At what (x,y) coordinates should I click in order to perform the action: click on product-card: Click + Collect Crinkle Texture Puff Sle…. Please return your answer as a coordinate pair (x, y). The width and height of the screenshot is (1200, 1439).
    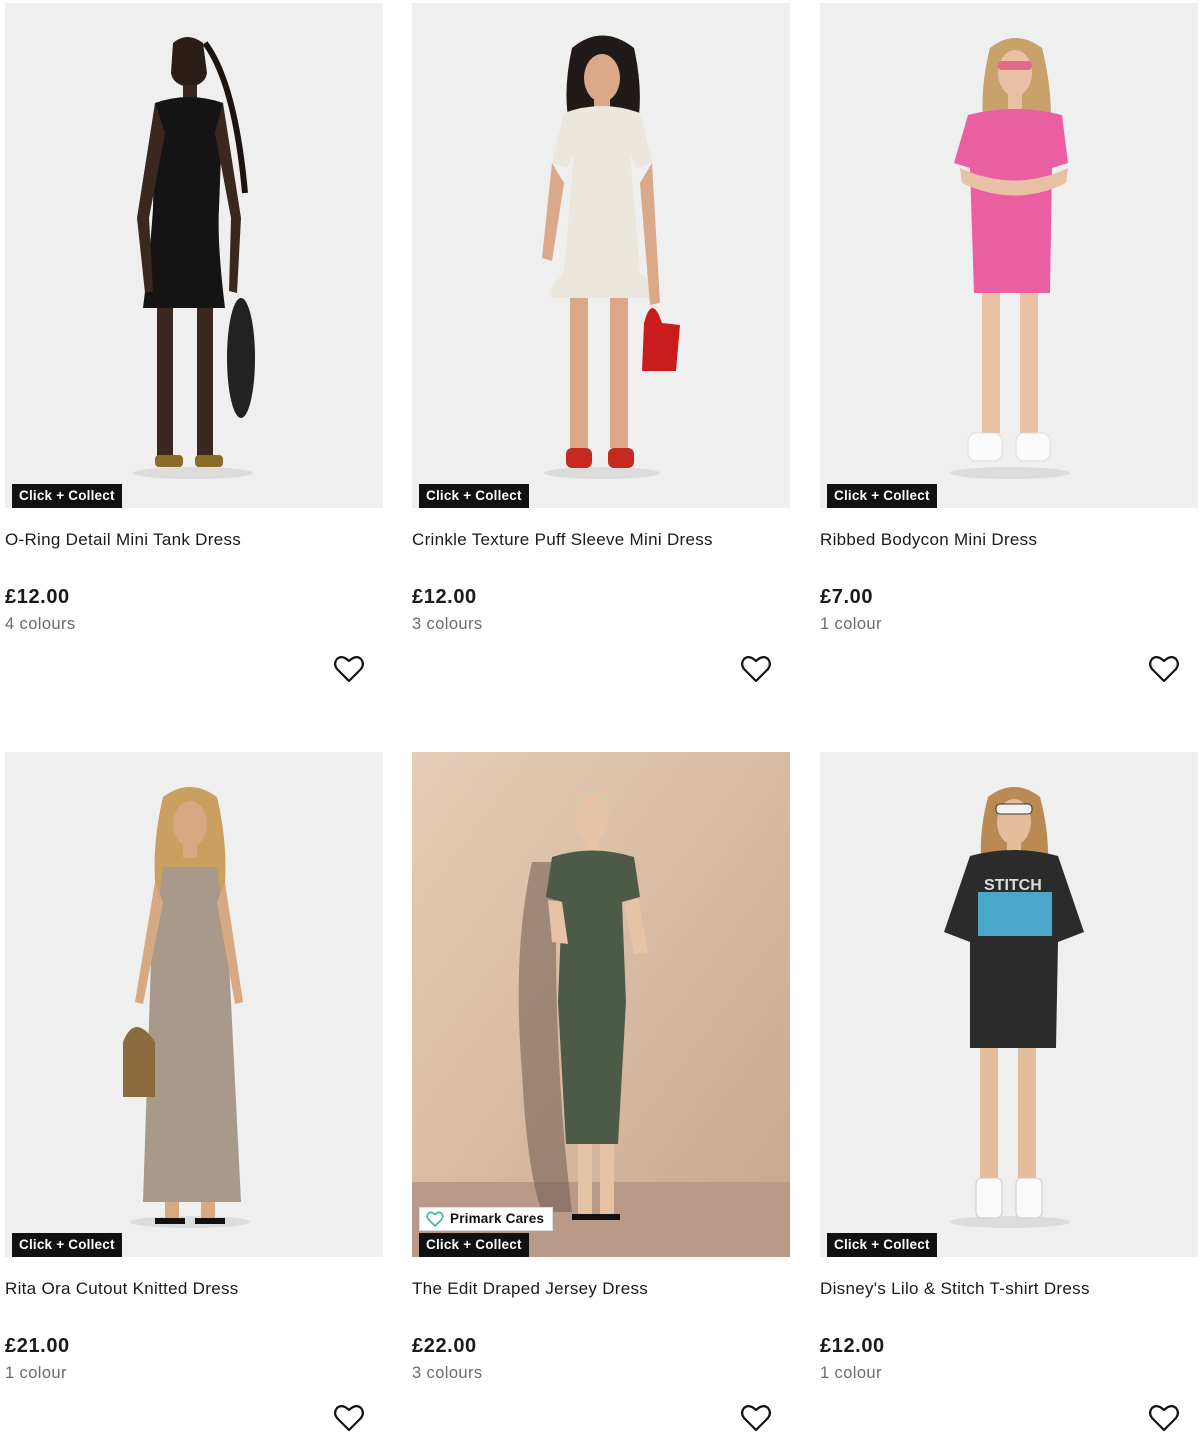
    Looking at the image, I should click on (601, 343).